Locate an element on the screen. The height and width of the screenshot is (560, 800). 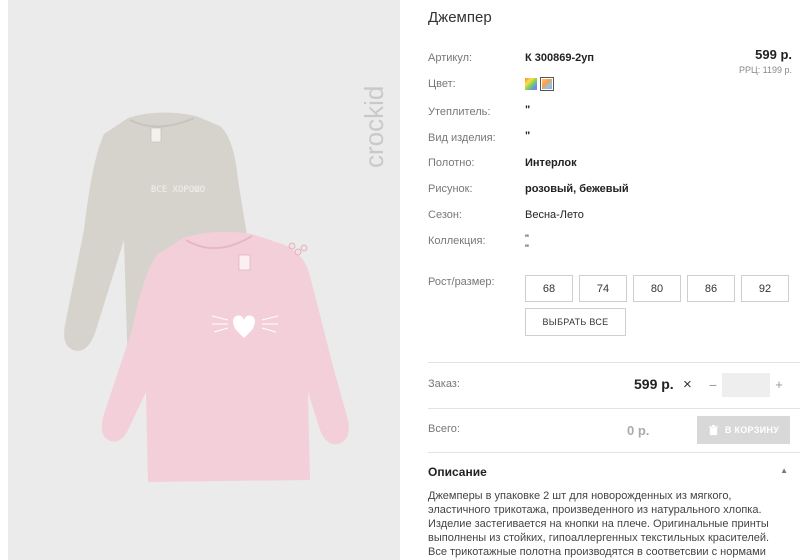
season-label: Сезон: is located at coordinates (445, 215).